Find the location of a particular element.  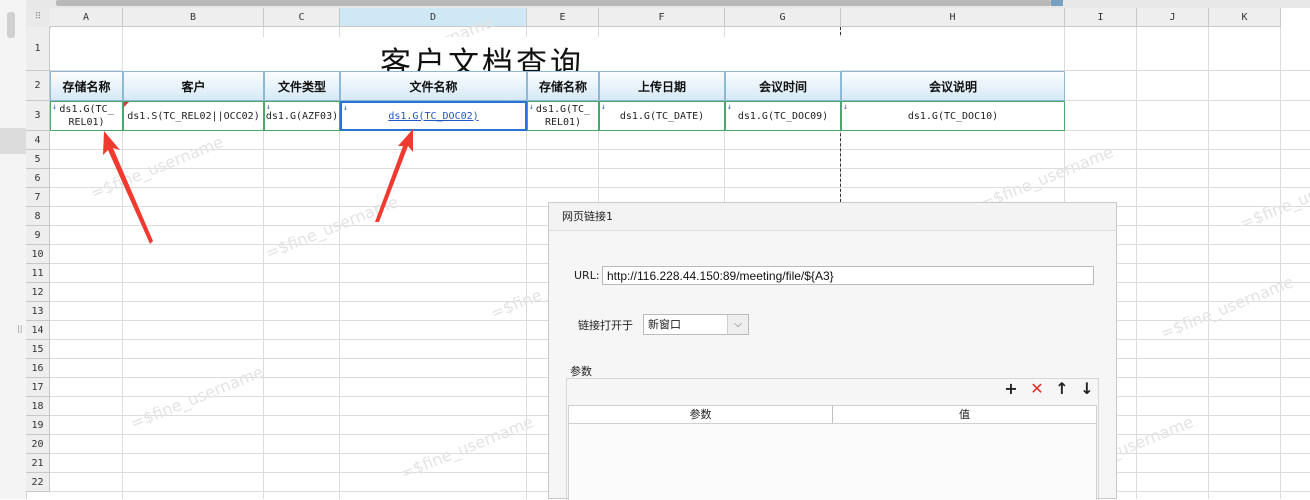

column-header-g: G is located at coordinates (783, 17).